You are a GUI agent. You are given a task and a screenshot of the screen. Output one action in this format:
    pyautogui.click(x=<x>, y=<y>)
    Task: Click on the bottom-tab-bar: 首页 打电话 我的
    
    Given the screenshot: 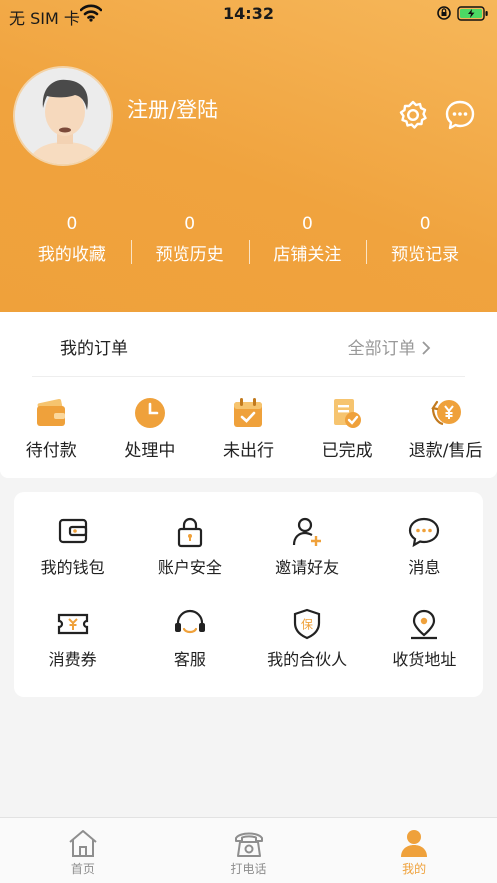 What is the action you would take?
    pyautogui.click(x=248, y=850)
    